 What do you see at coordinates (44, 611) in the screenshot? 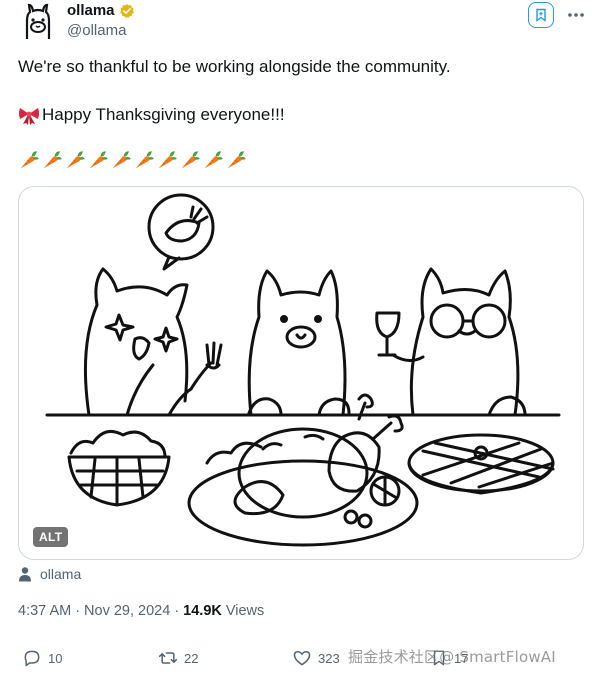
I see `tweet-time: 4:37 AM` at bounding box center [44, 611].